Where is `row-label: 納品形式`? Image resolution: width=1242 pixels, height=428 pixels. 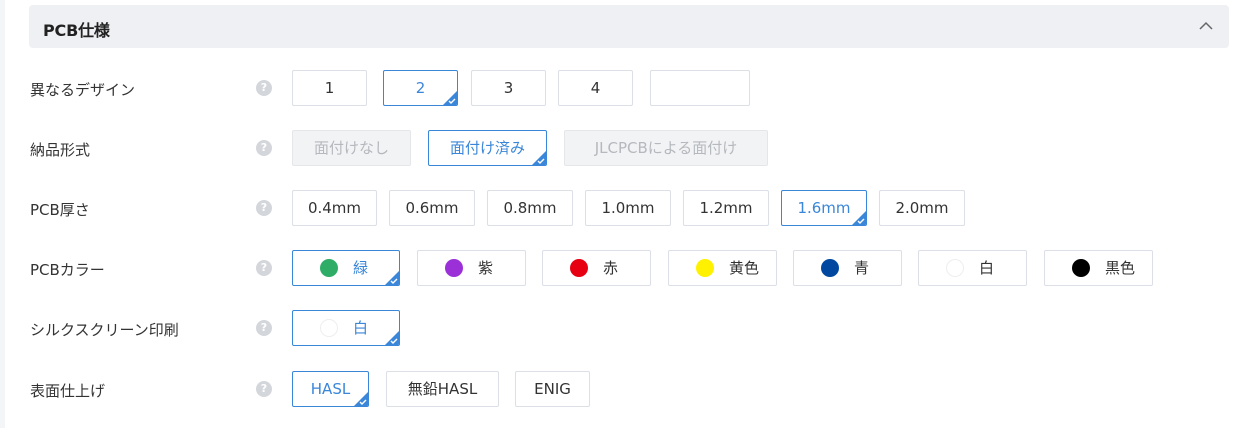
row-label: 納品形式 is located at coordinates (60, 150).